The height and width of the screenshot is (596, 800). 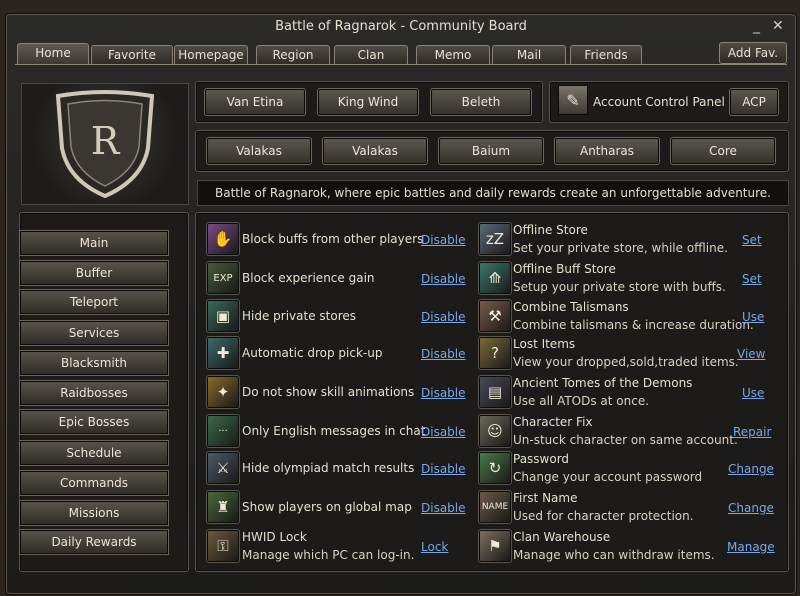 What do you see at coordinates (94, 393) in the screenshot?
I see `sidebar-item-raidbosses: Raidbosses` at bounding box center [94, 393].